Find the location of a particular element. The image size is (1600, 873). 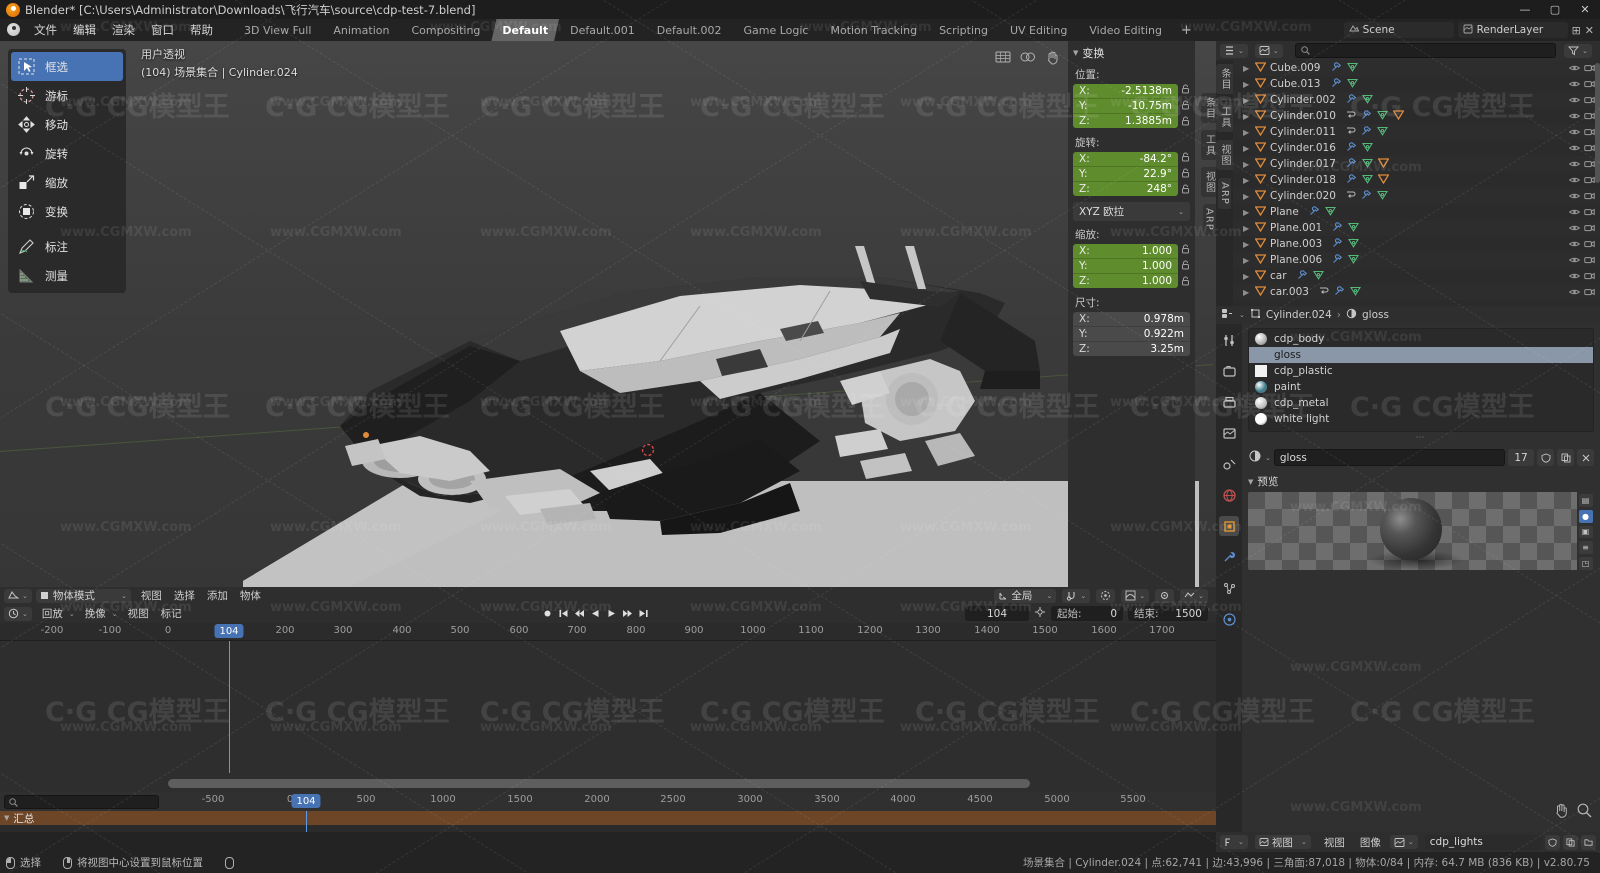

tool-transform: 变换 is located at coordinates (67, 211).